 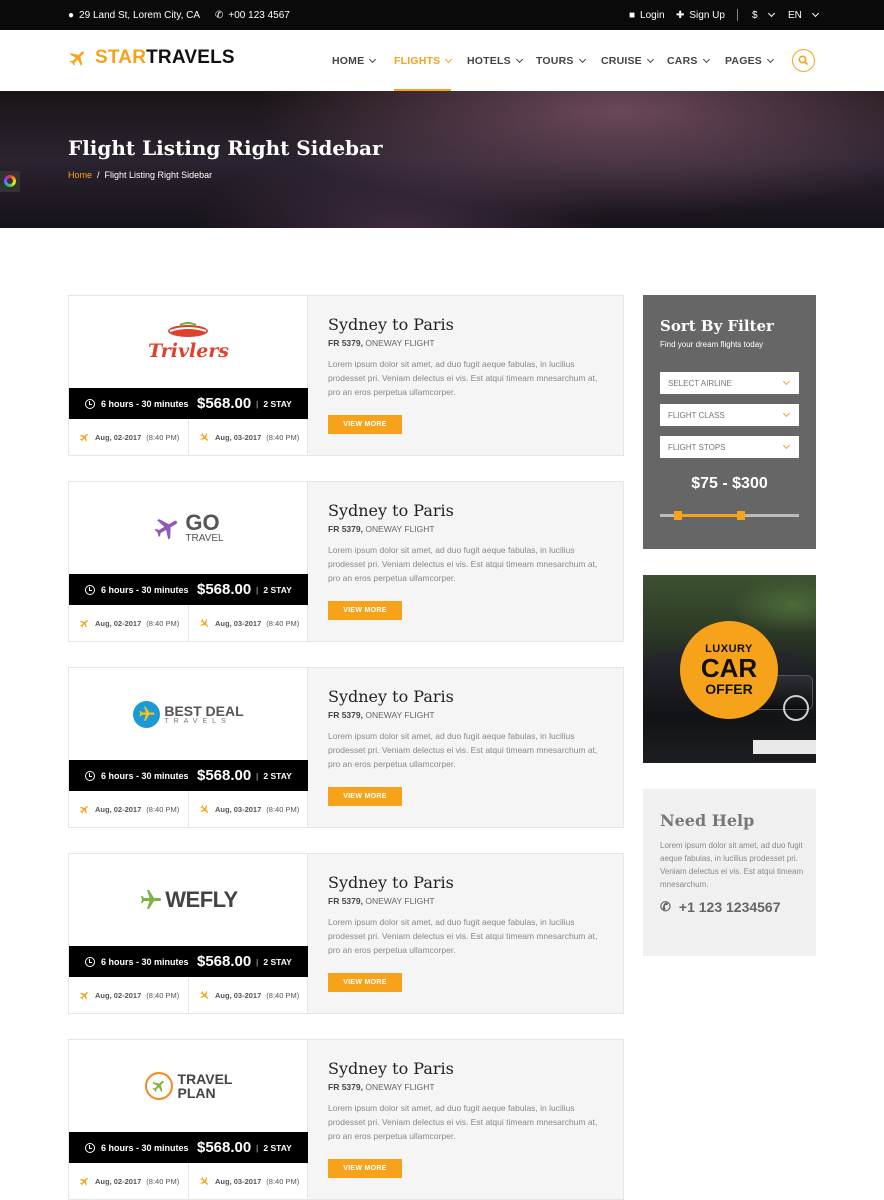 I want to click on nav-item-cars: CARS, so click(x=688, y=60).